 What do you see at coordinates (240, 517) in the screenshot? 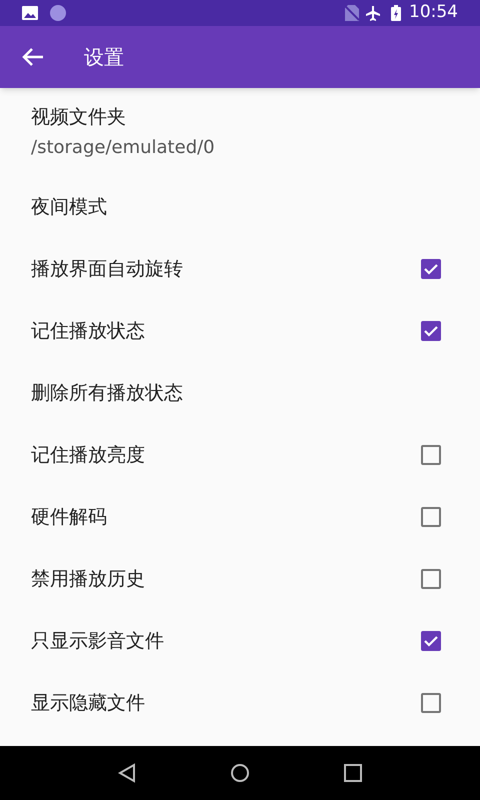
I see `setting-item: 硬件解码` at bounding box center [240, 517].